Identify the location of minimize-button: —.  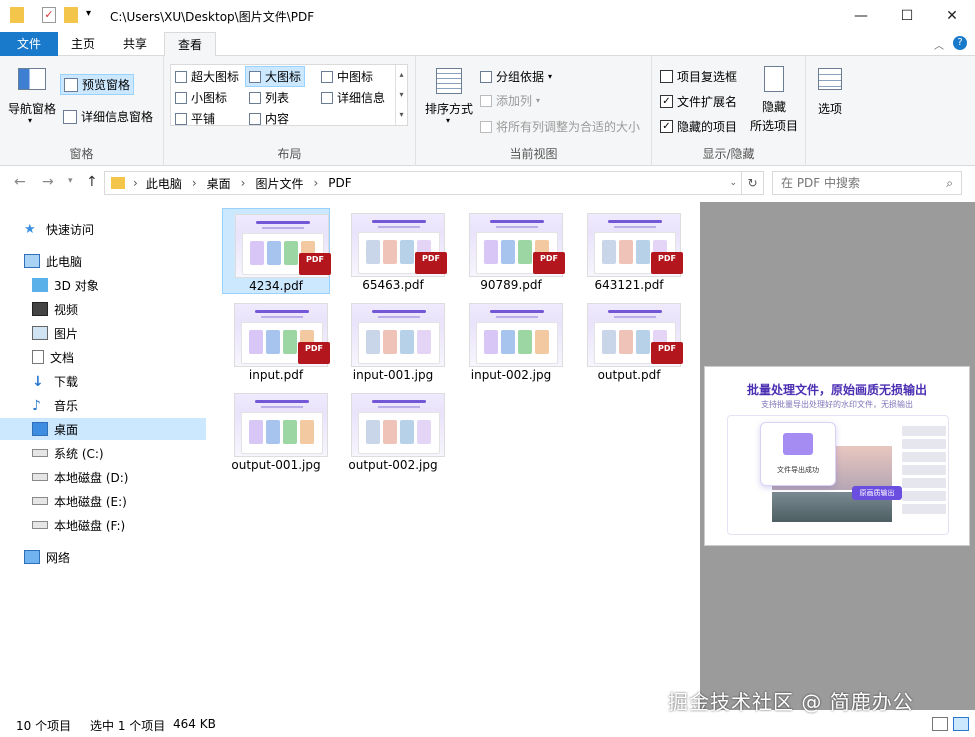
(861, 16).